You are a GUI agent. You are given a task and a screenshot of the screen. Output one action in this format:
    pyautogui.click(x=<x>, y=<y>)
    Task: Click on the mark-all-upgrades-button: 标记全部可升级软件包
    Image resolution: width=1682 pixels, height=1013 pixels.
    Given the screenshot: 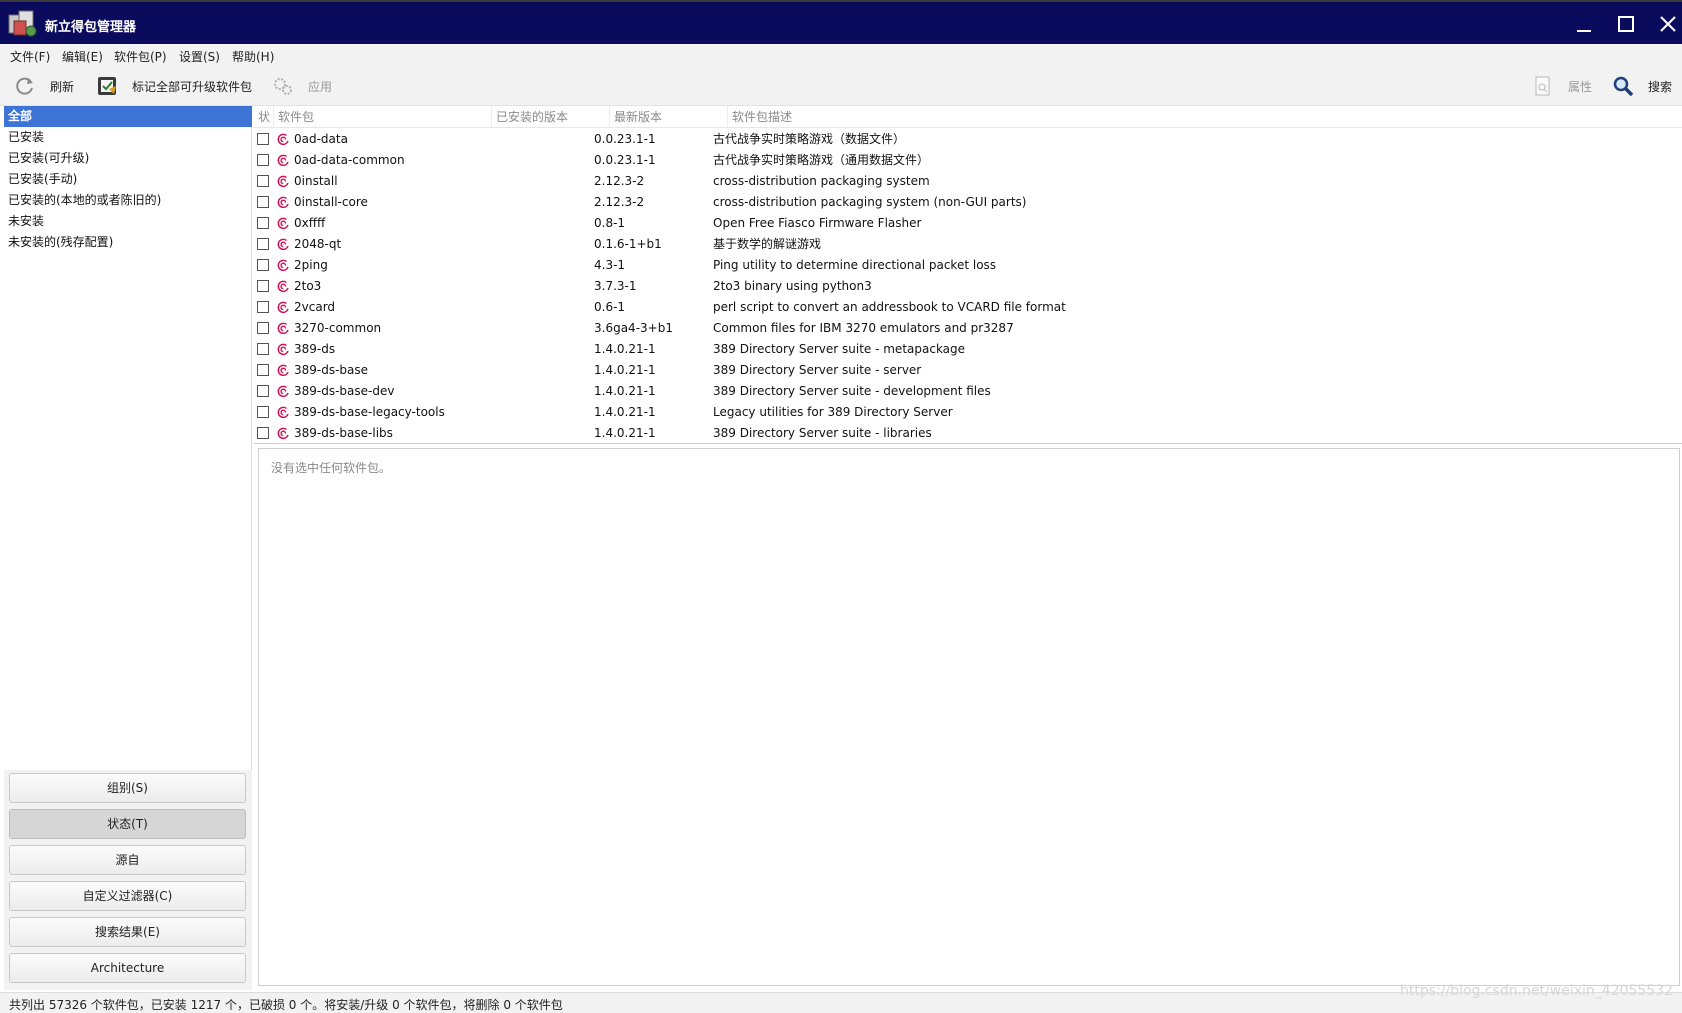 What is the action you would take?
    pyautogui.click(x=174, y=86)
    